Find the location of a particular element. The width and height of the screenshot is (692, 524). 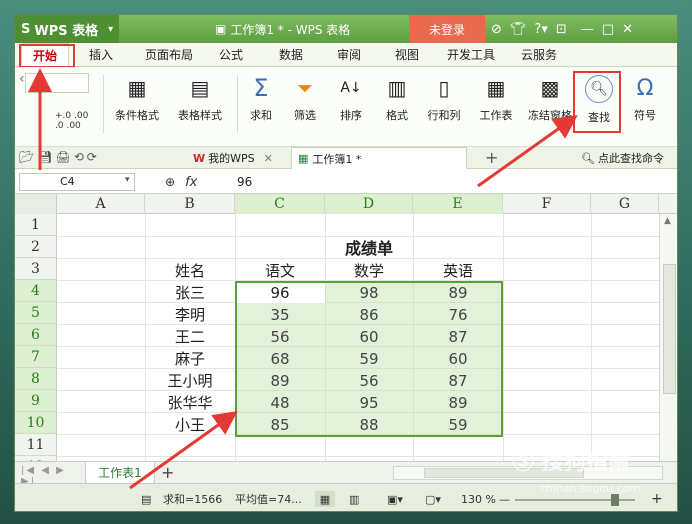

tab-view: 视图 is located at coordinates (407, 55).